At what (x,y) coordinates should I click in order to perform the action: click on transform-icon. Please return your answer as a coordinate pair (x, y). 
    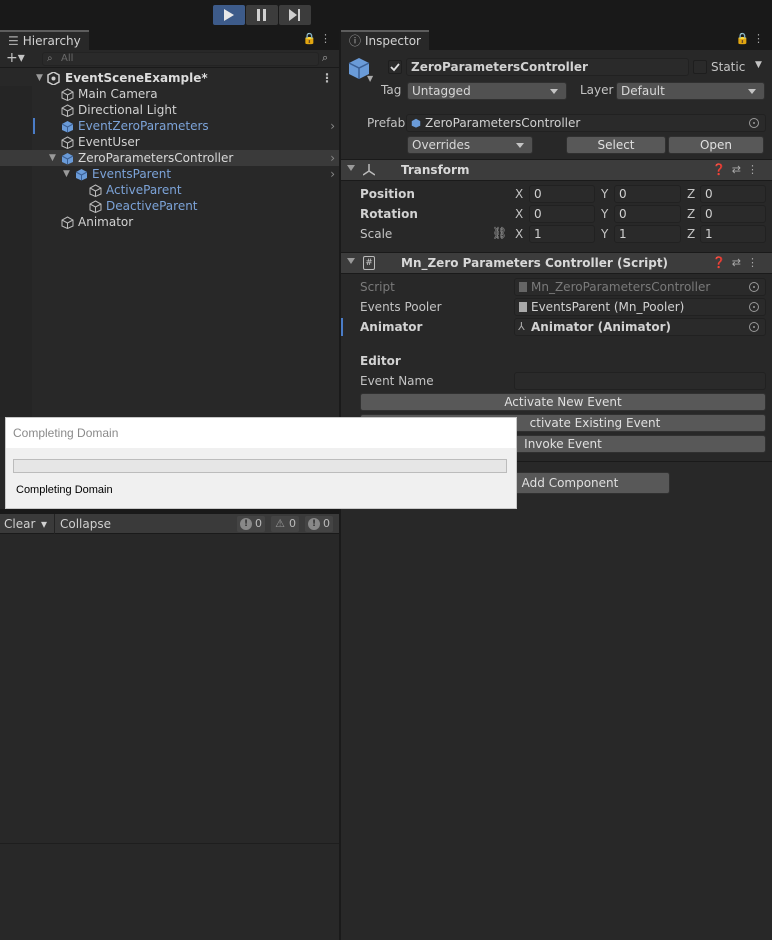
    Looking at the image, I should click on (369, 170).